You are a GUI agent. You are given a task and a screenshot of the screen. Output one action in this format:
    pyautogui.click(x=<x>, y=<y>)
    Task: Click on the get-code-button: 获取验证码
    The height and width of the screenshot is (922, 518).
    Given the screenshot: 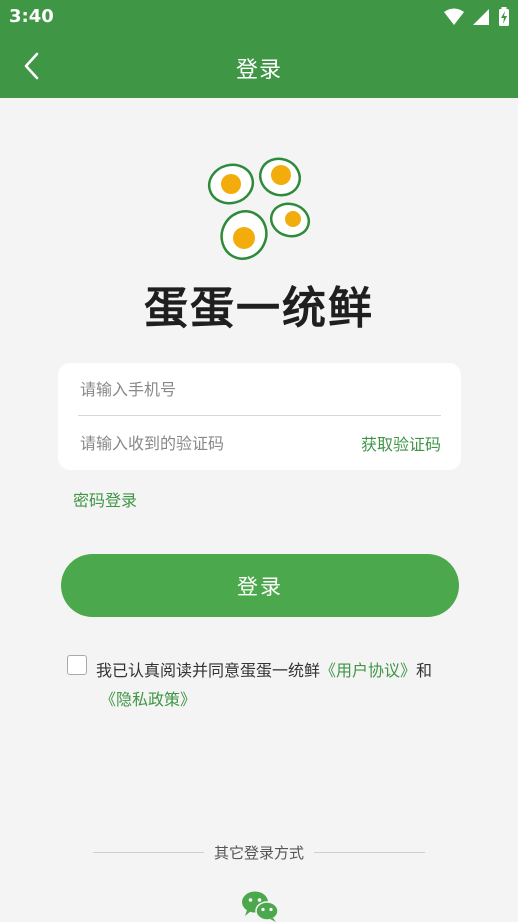 What is the action you would take?
    pyautogui.click(x=401, y=443)
    